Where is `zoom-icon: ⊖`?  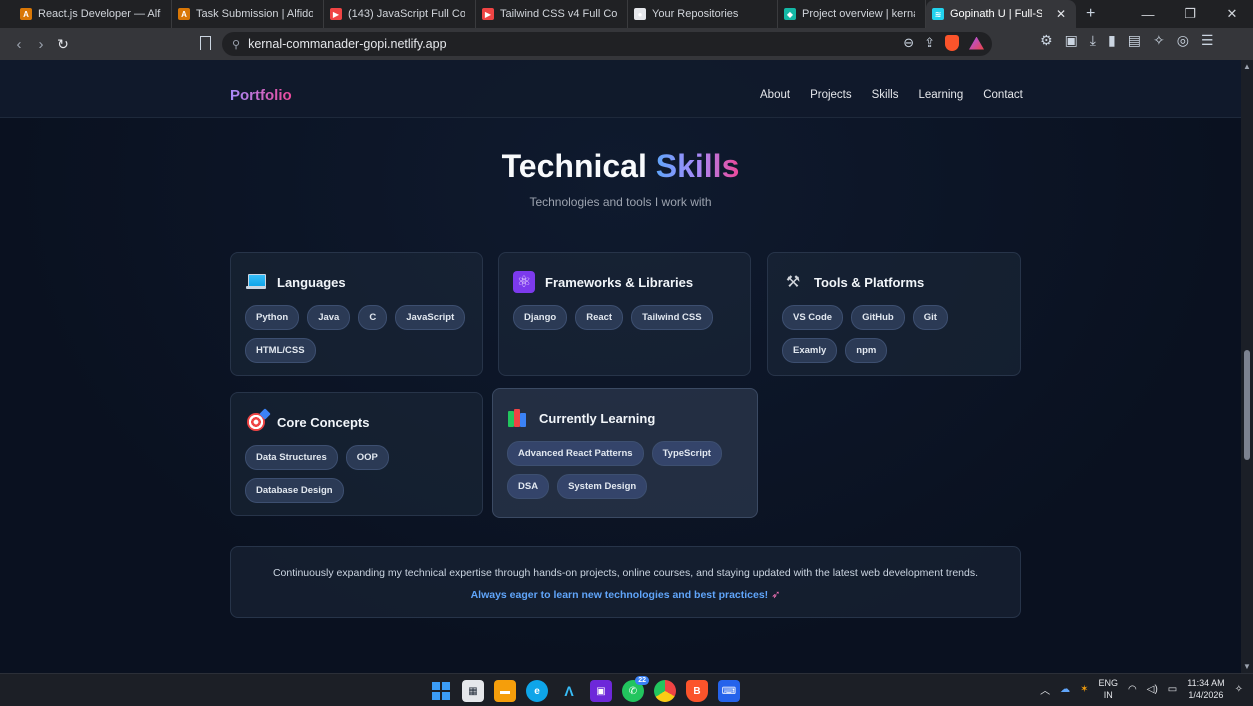
zoom-icon: ⊖ is located at coordinates (908, 43).